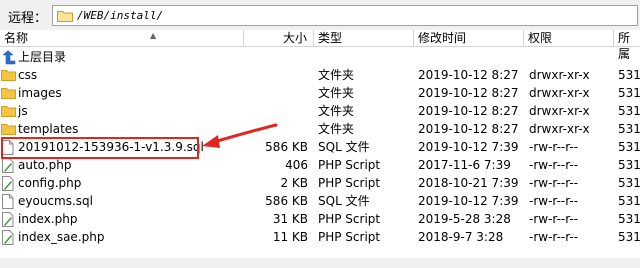  I want to click on file-owner, so click(629, 57).